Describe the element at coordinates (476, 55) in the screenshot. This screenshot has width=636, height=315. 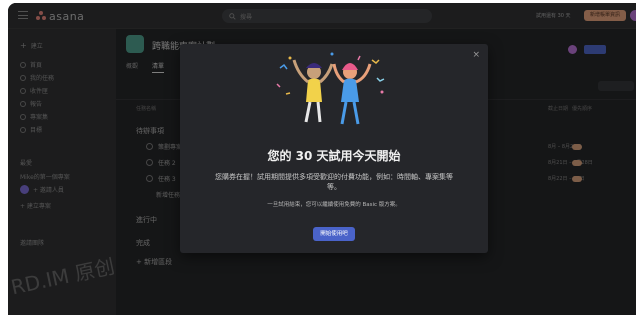
I see `close-icon: ×` at that location.